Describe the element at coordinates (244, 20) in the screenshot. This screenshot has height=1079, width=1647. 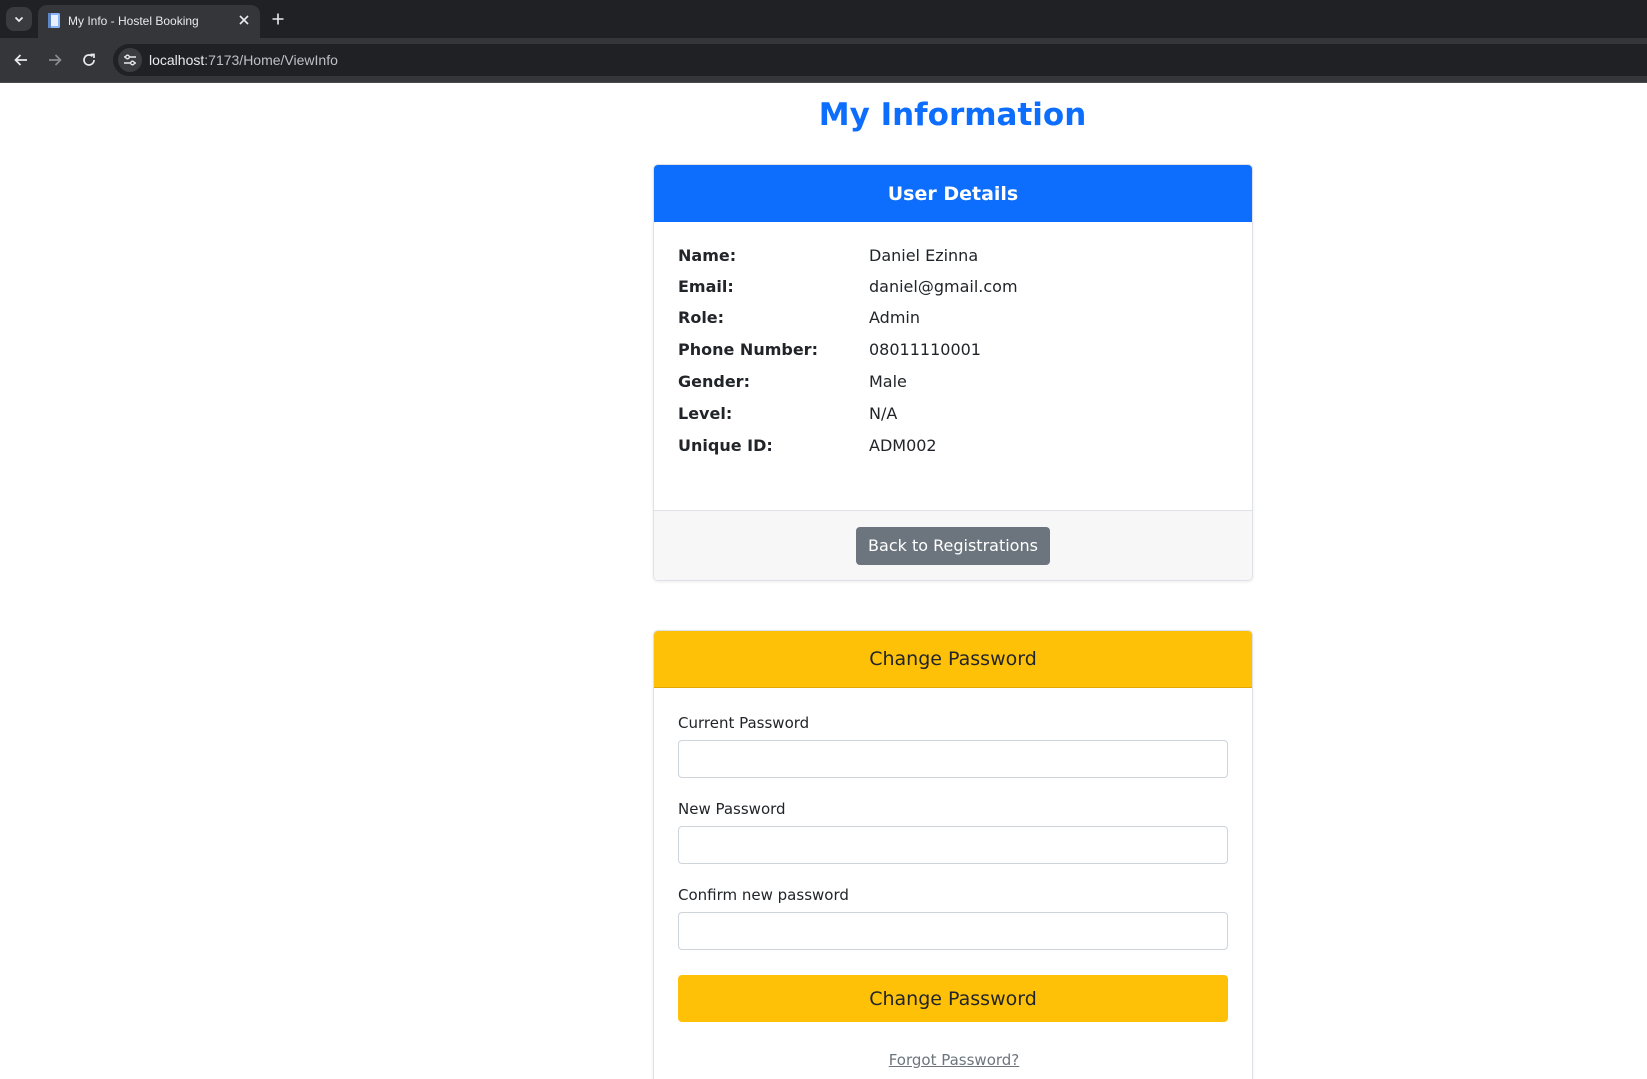
I see `close-icon` at that location.